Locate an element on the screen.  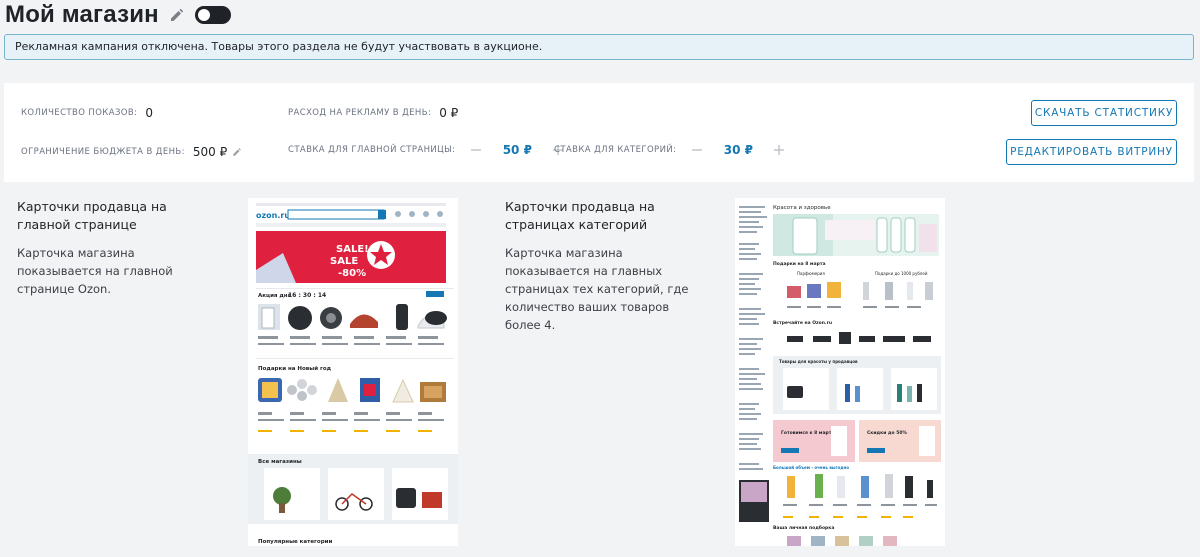
gifts-under-title: Подарки до 1000 рублей is located at coordinates (901, 273).